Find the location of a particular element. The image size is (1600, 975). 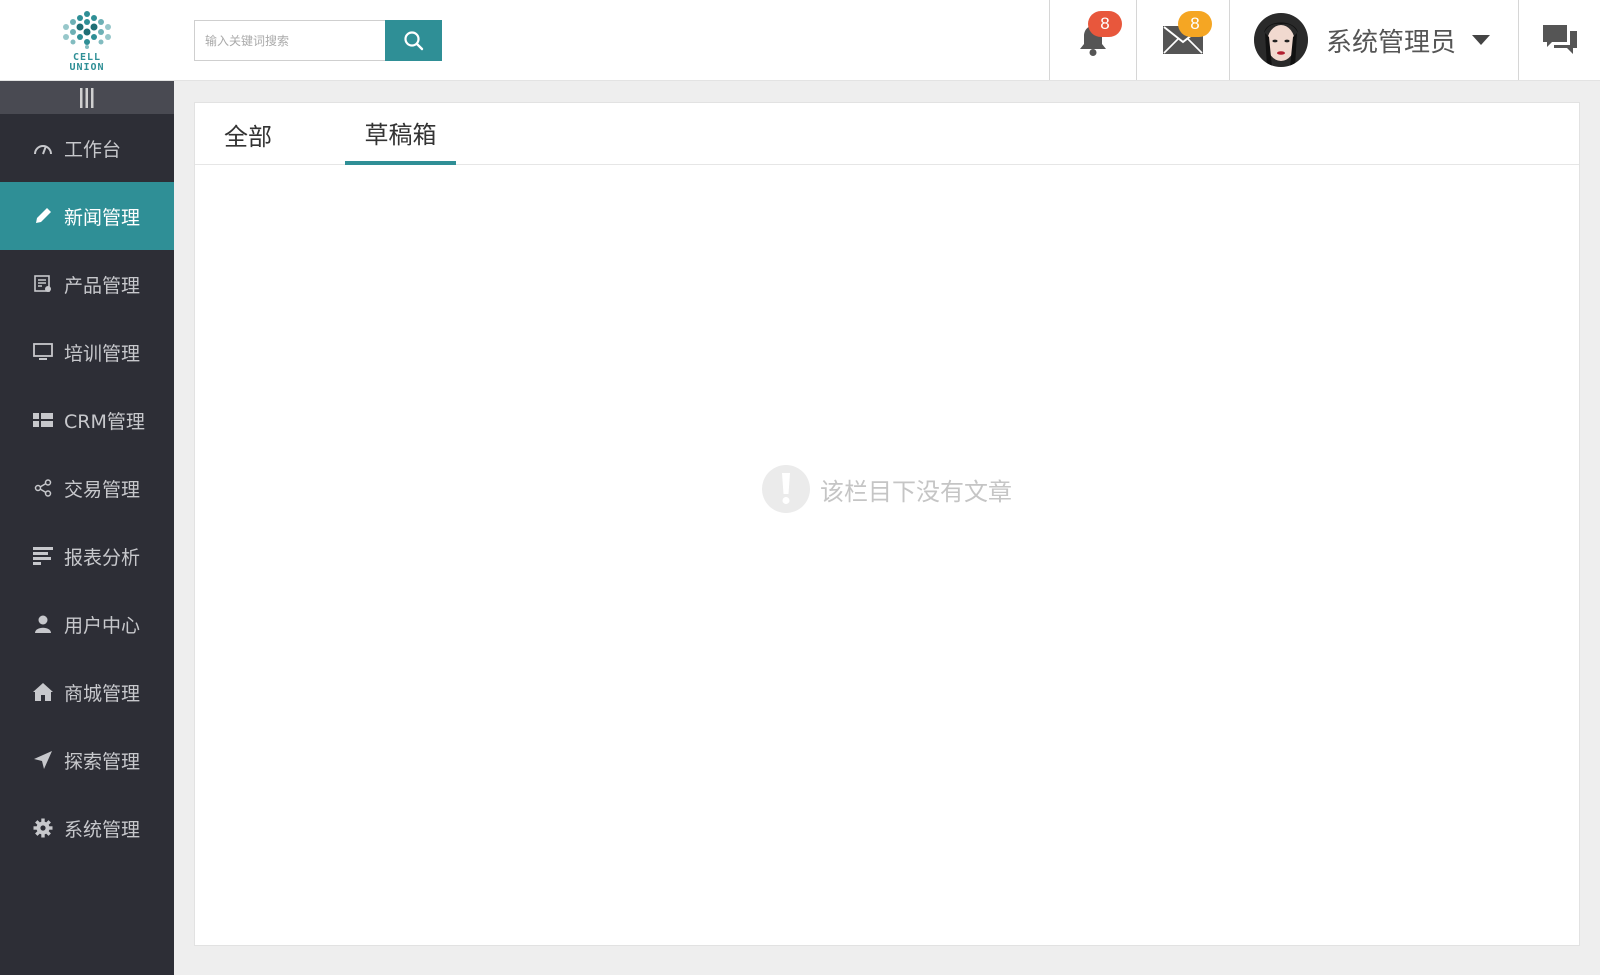

search-icon is located at coordinates (413, 40).